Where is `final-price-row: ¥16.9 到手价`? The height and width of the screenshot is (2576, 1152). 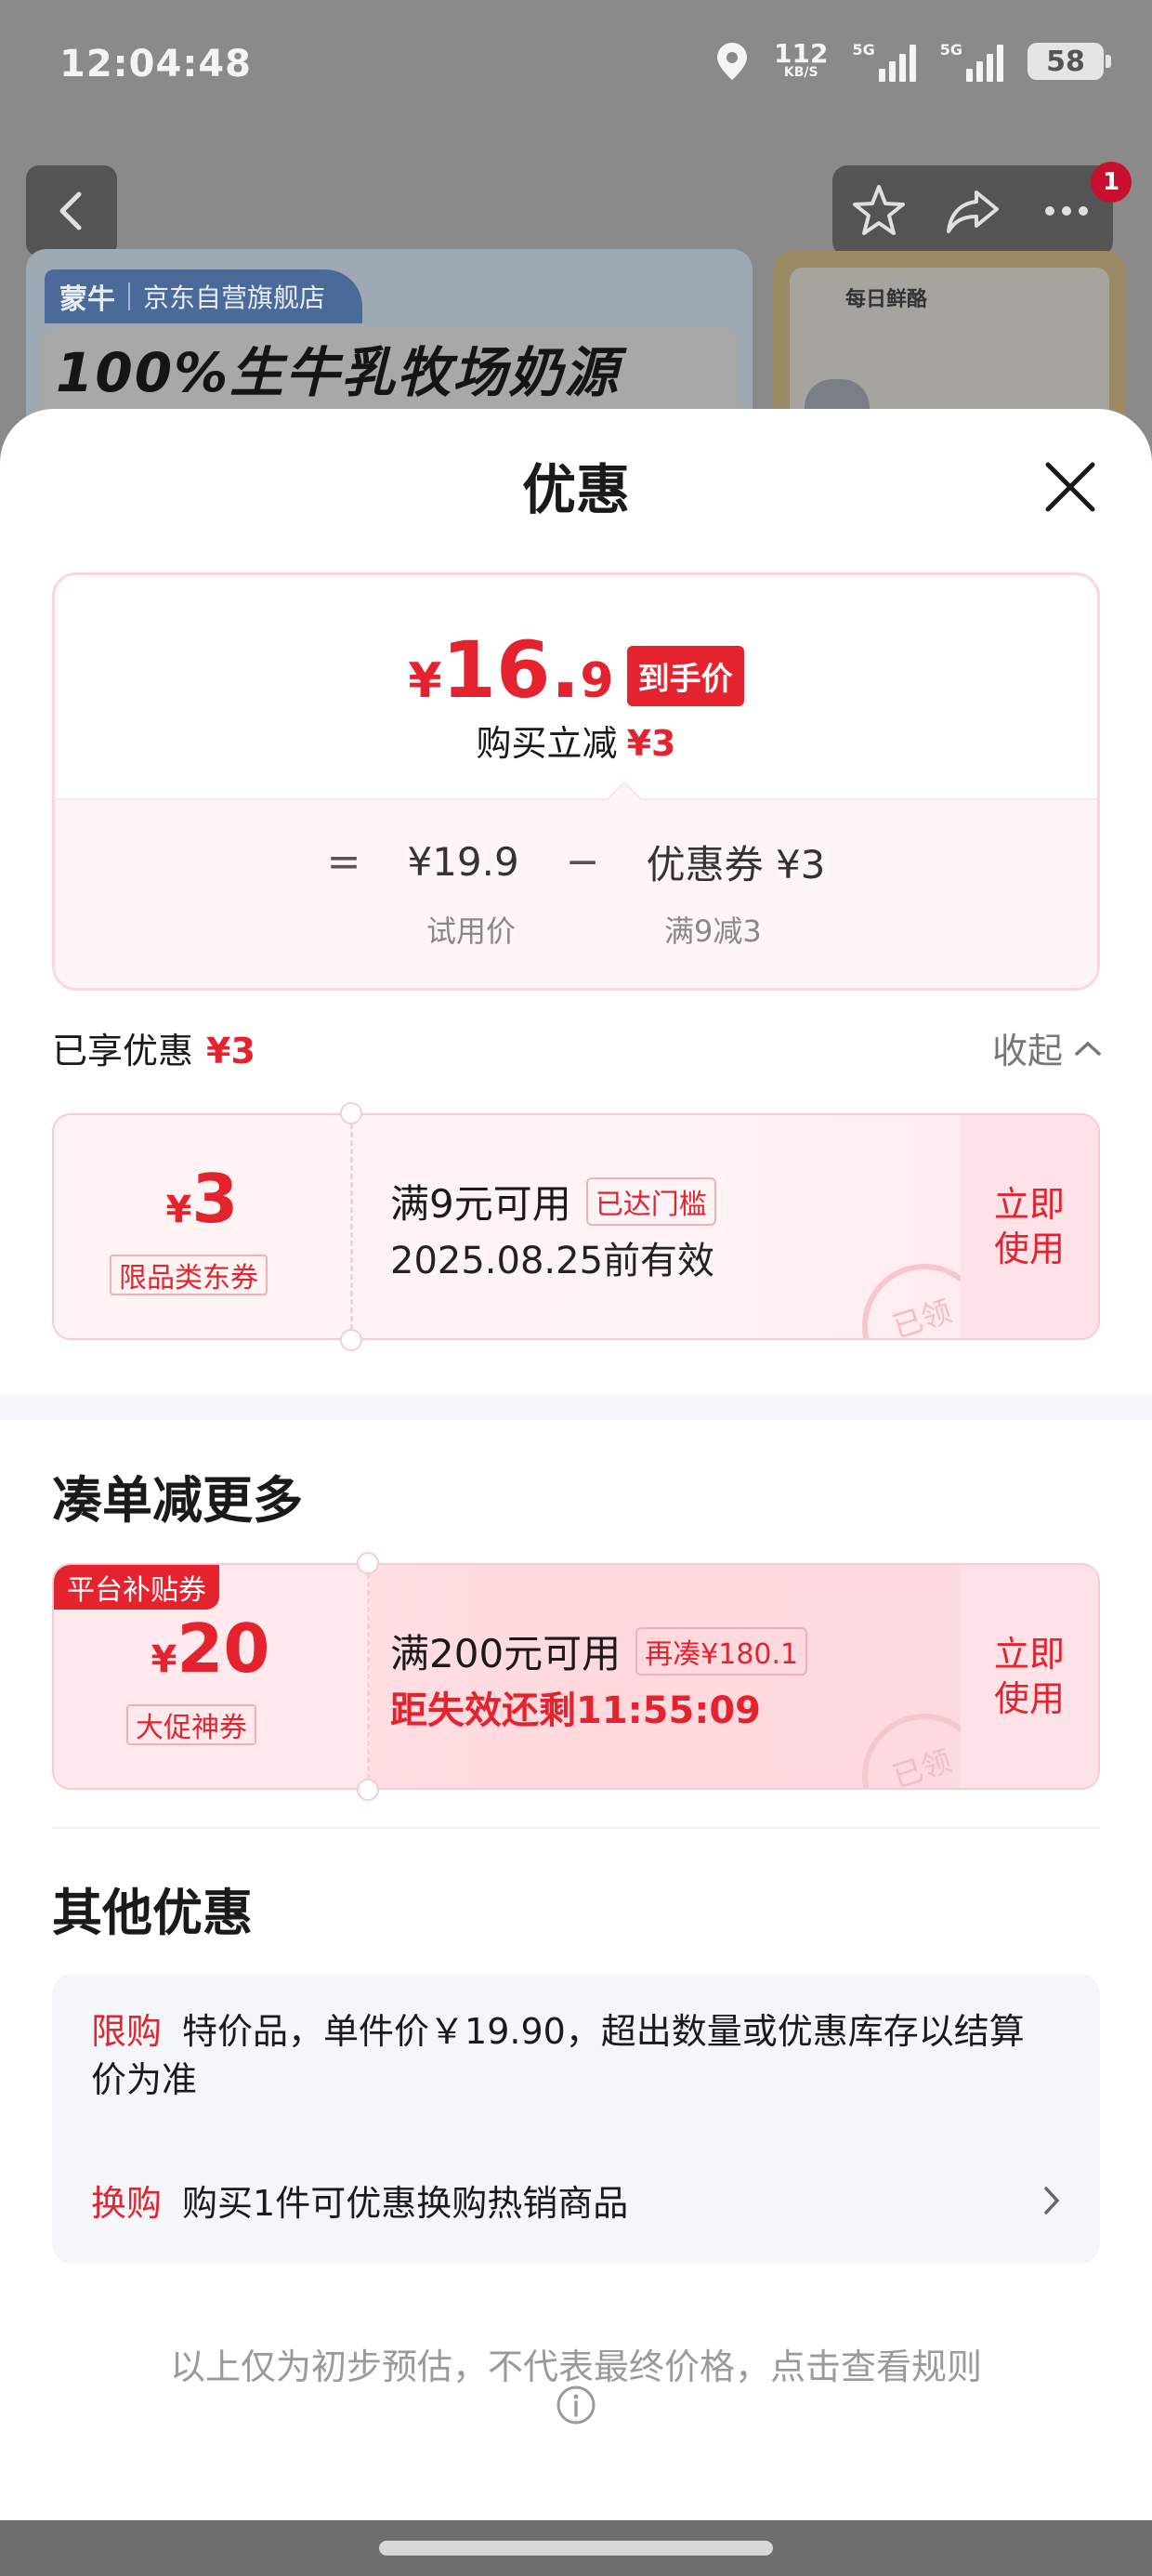 final-price-row: ¥16.9 到手价 is located at coordinates (576, 675).